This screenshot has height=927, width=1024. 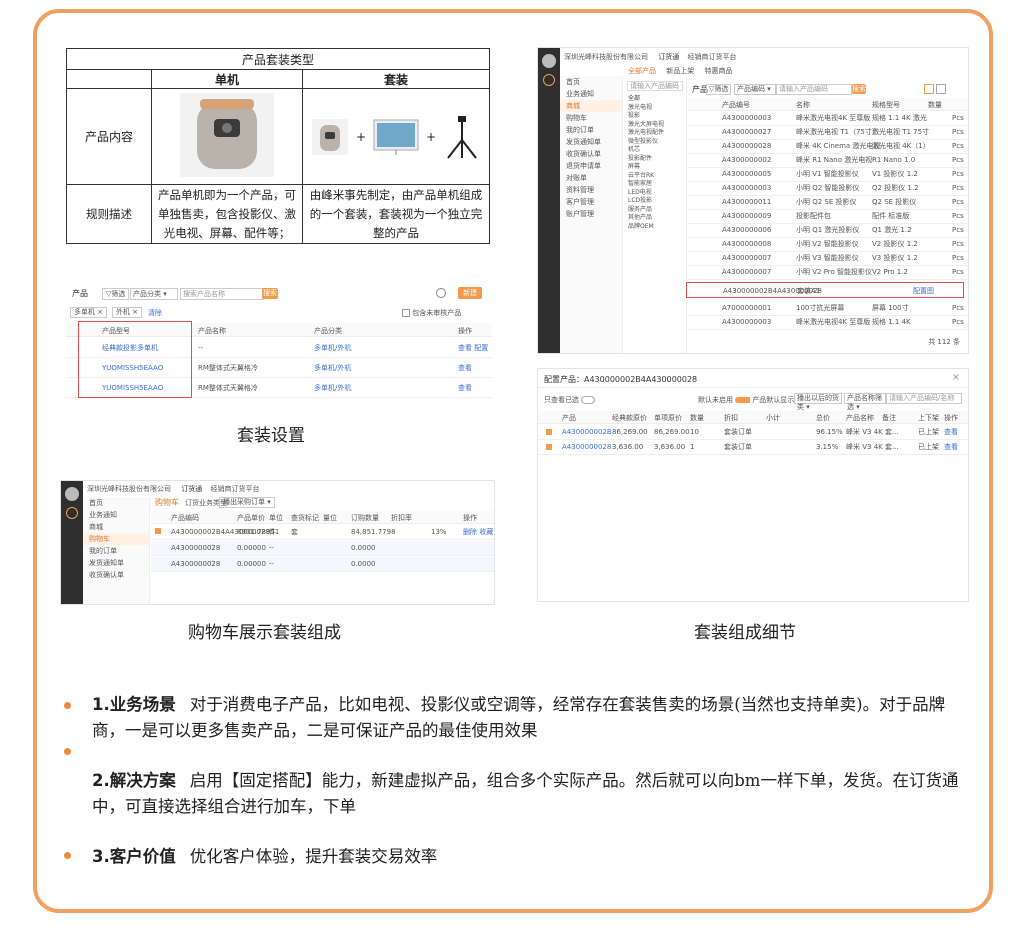 I want to click on table-row: A7000000001 100寸抗光屏幕 屏幕 100寸 Pcs, so click(x=828, y=309).